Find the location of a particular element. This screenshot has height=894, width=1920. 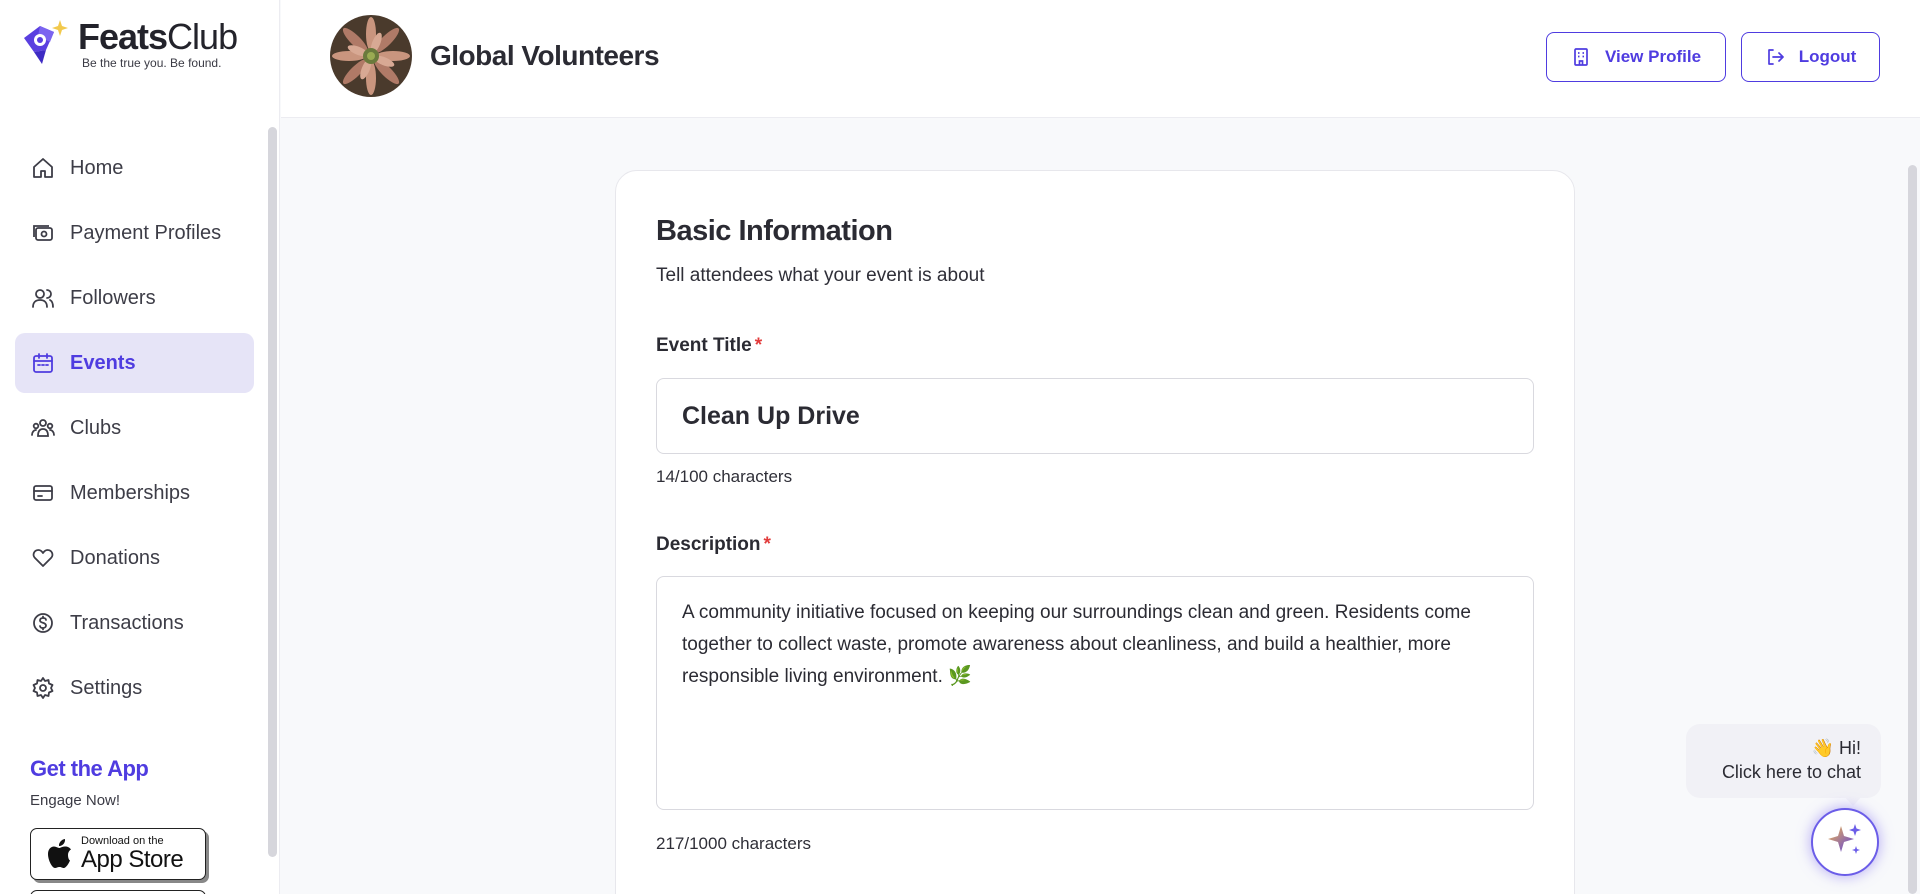

get-app-subtitle: Engage Now! is located at coordinates (75, 800).